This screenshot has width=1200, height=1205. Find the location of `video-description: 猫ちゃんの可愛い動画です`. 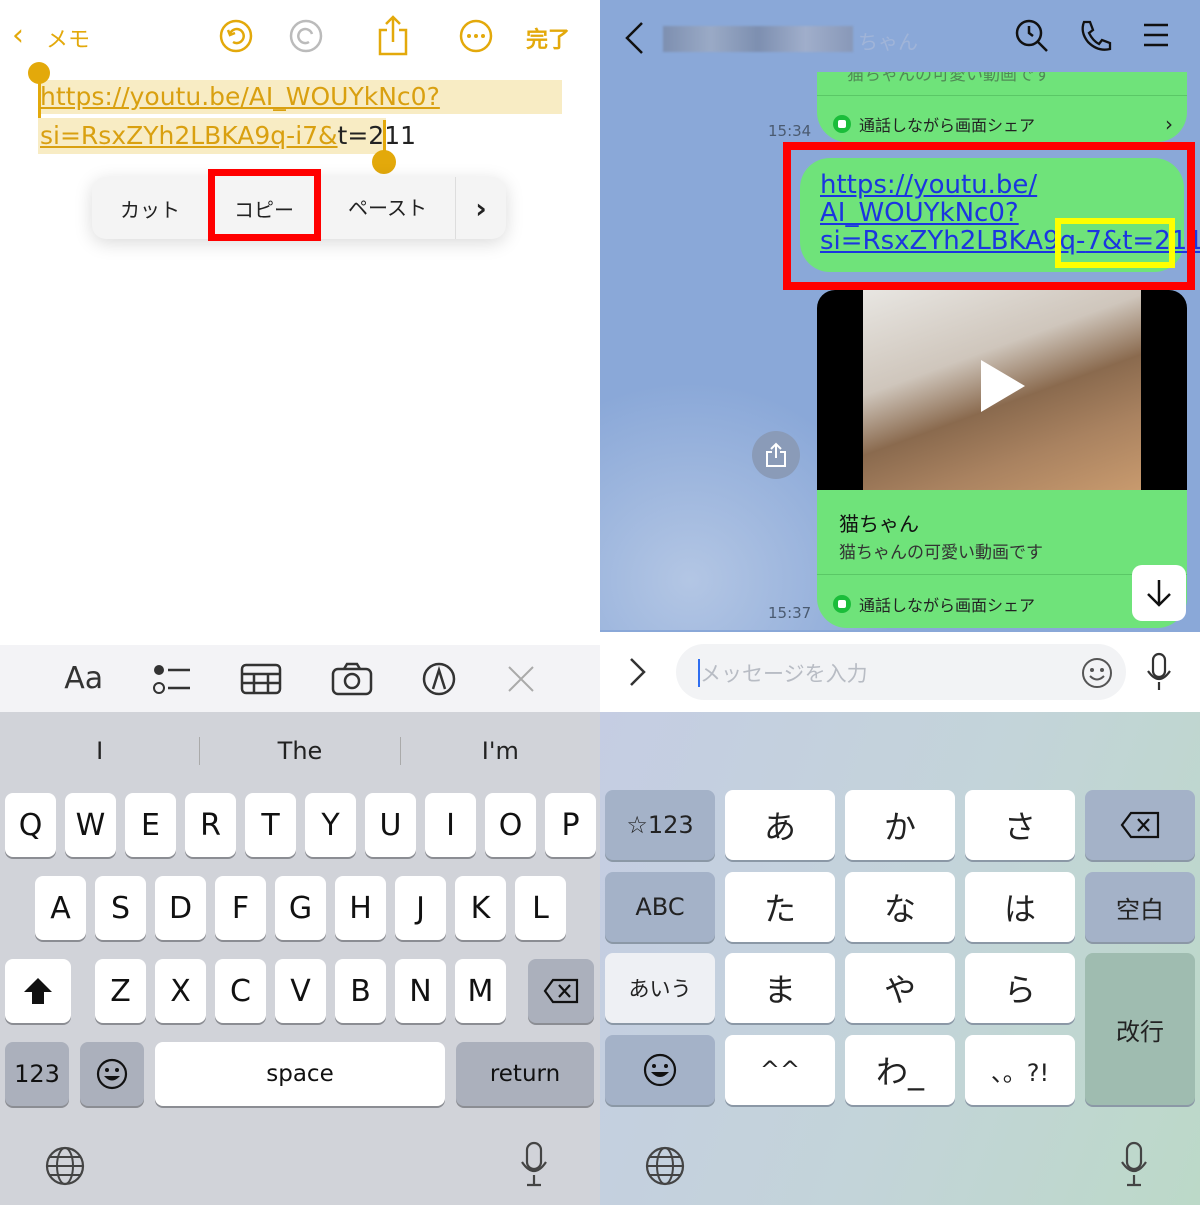

video-description: 猫ちゃんの可愛い動画です is located at coordinates (941, 553).